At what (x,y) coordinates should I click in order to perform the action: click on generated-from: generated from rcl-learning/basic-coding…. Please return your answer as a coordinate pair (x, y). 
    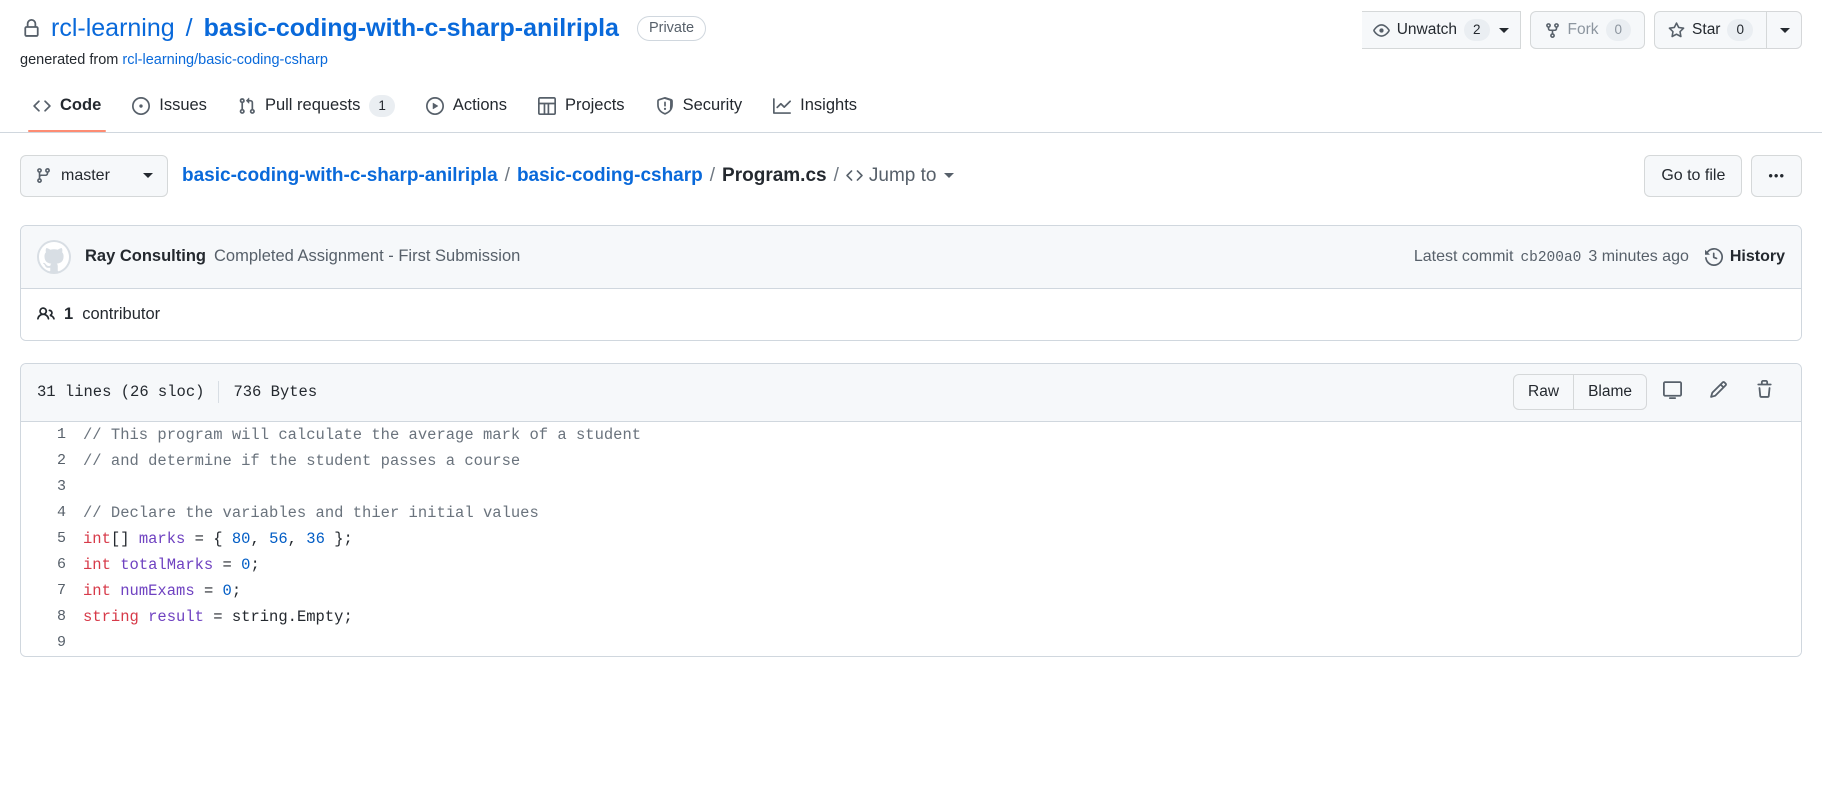
    Looking at the image, I should click on (911, 60).